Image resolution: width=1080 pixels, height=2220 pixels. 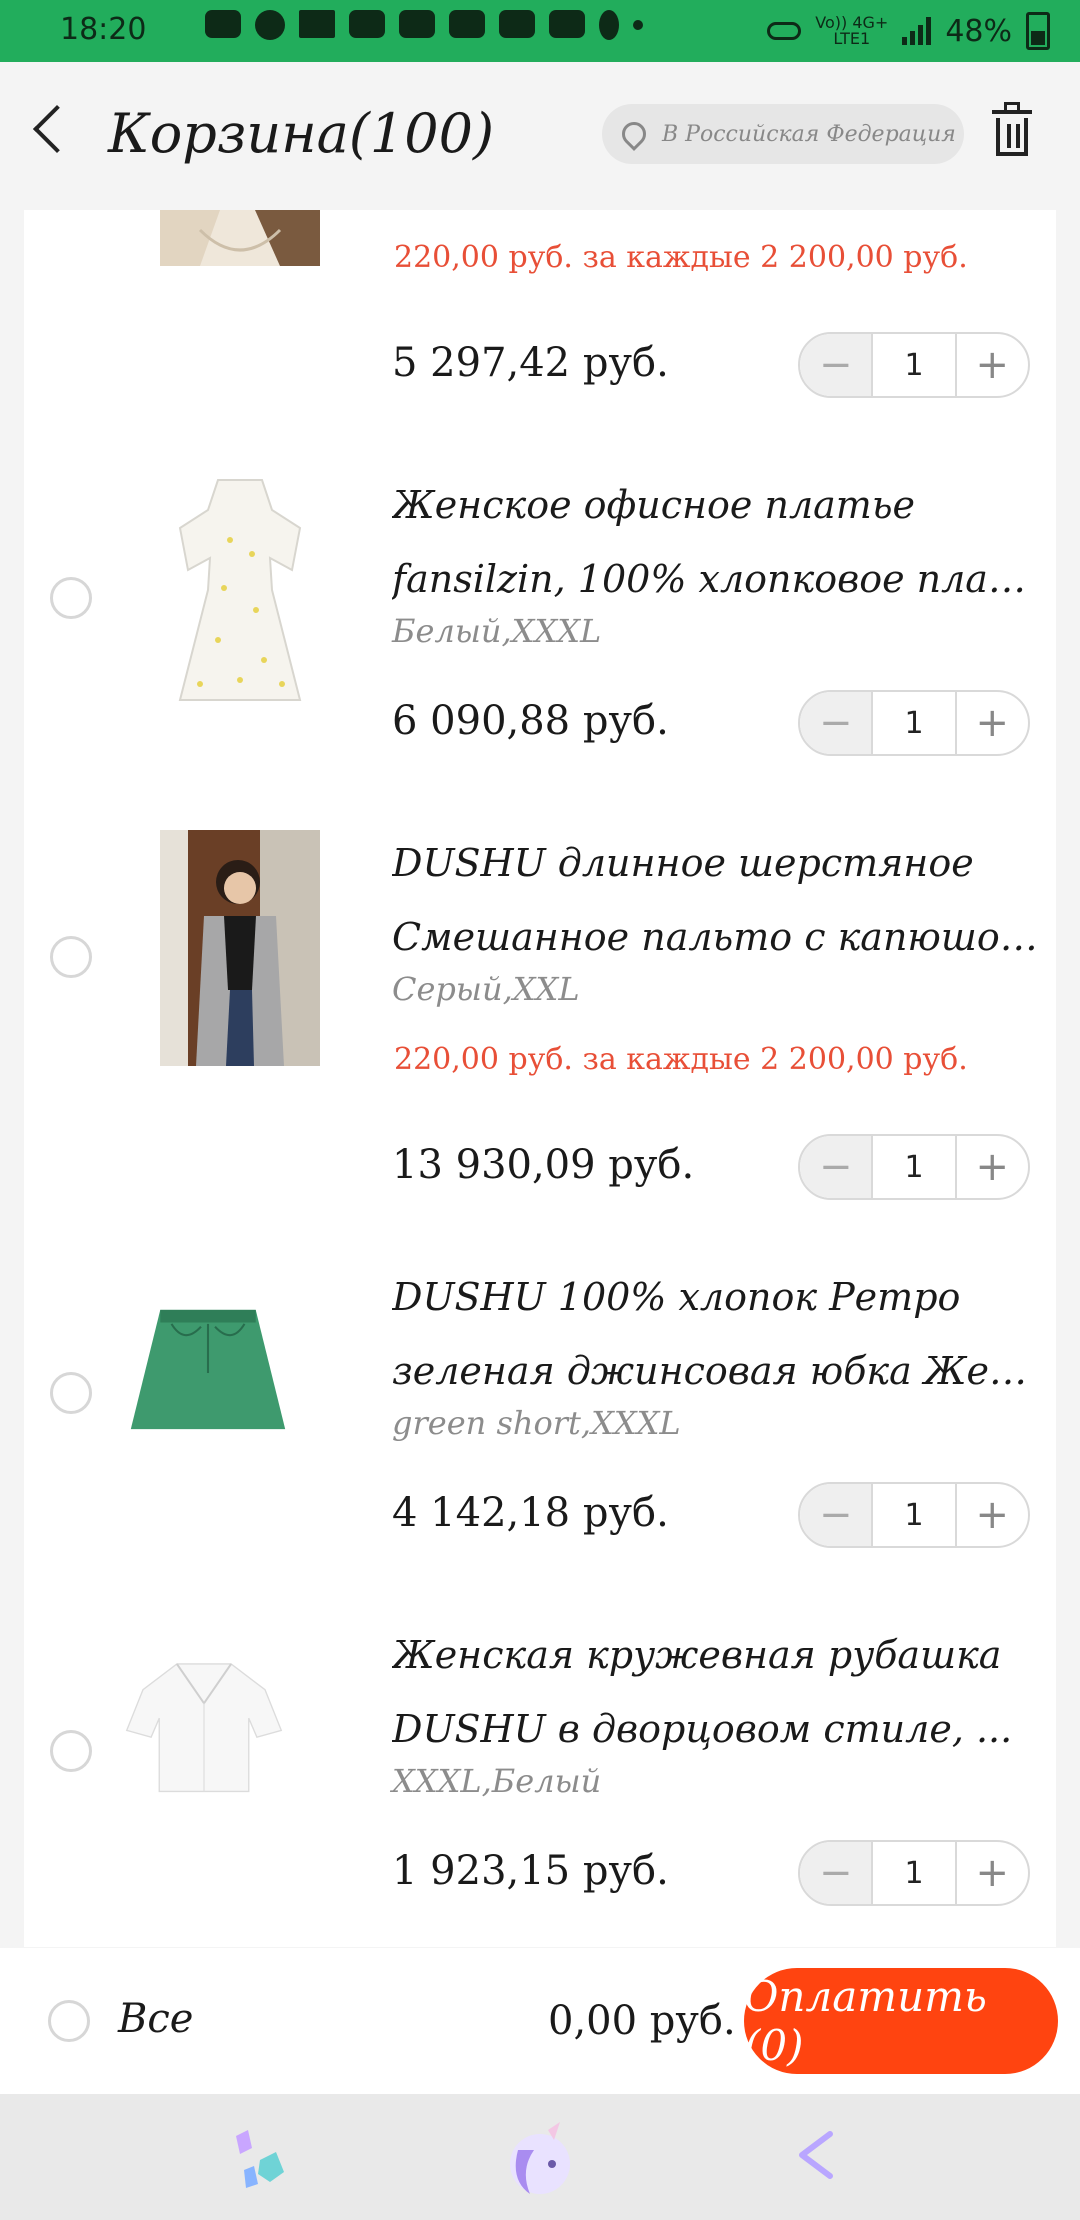 I want to click on item-variant: green short,XXXL, so click(x=536, y=1423).